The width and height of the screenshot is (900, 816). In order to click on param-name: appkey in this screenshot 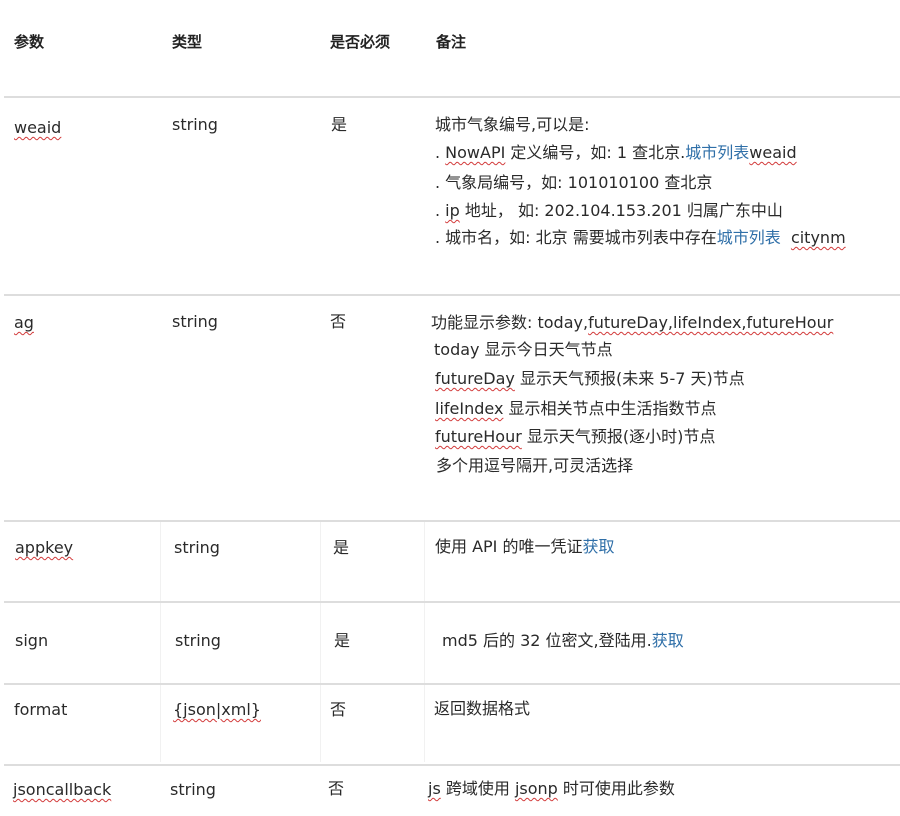, I will do `click(44, 547)`.